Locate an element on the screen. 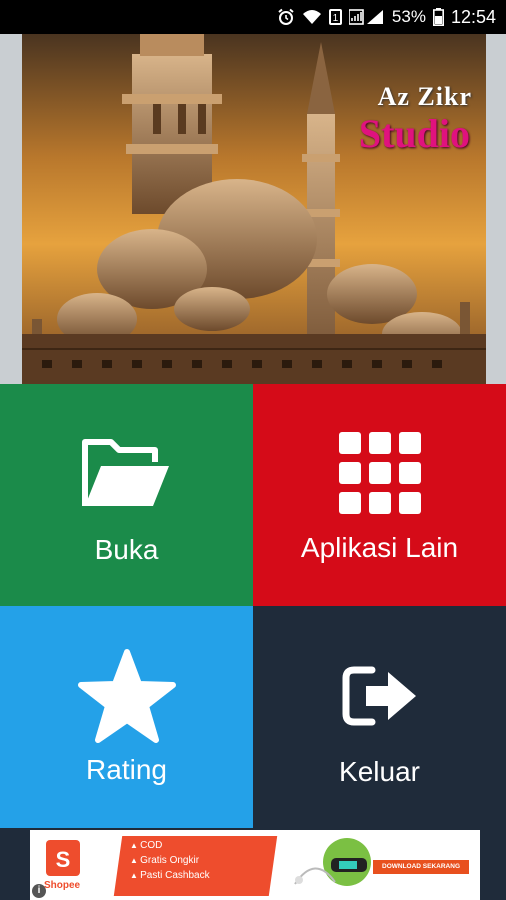  download-button: DOWNLOAD SEKARANG is located at coordinates (421, 867).